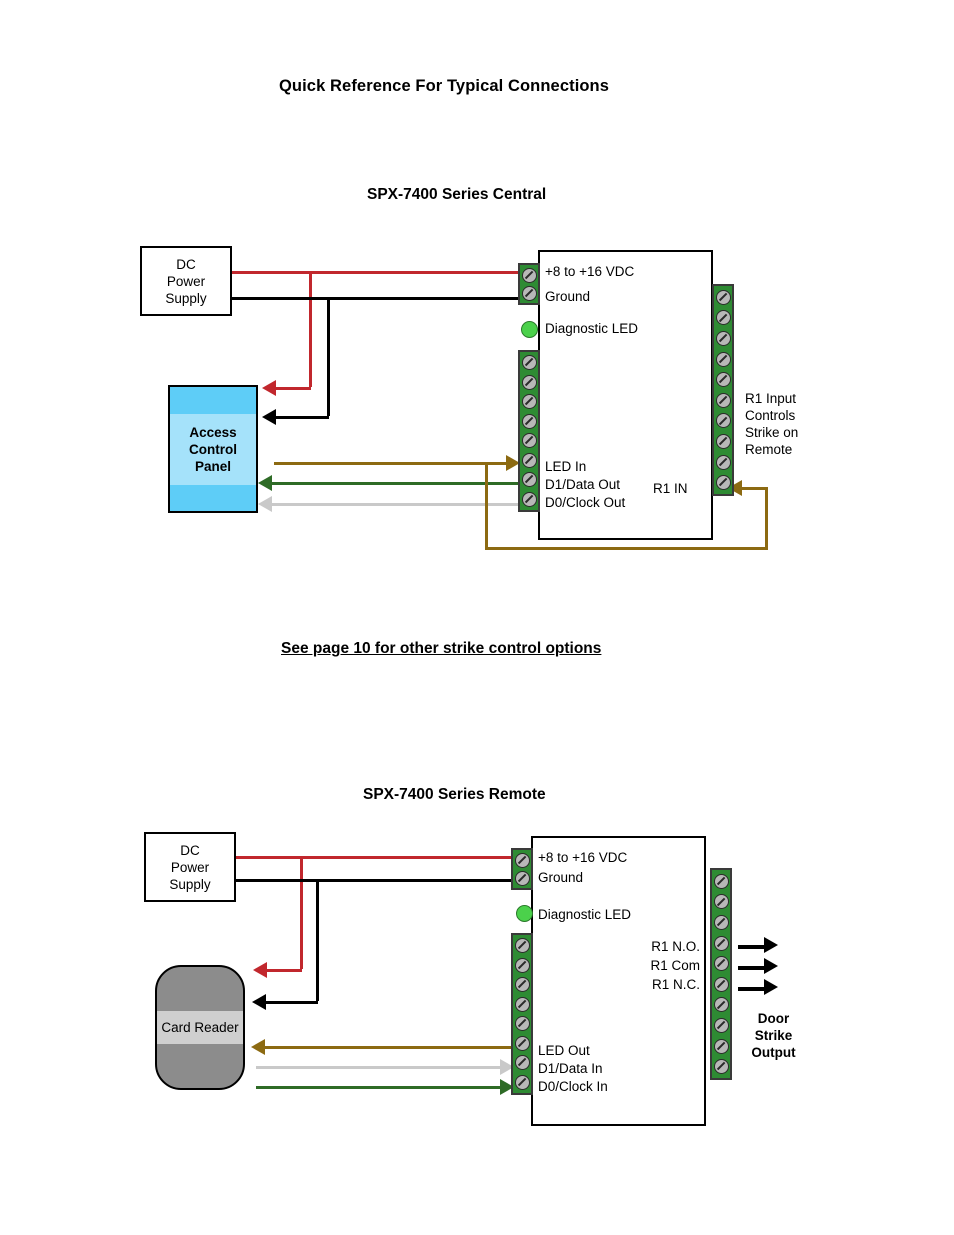 This screenshot has width=954, height=1235. What do you see at coordinates (592, 328) in the screenshot?
I see `central-diagnostic-led-label: Diagnostic LED` at bounding box center [592, 328].